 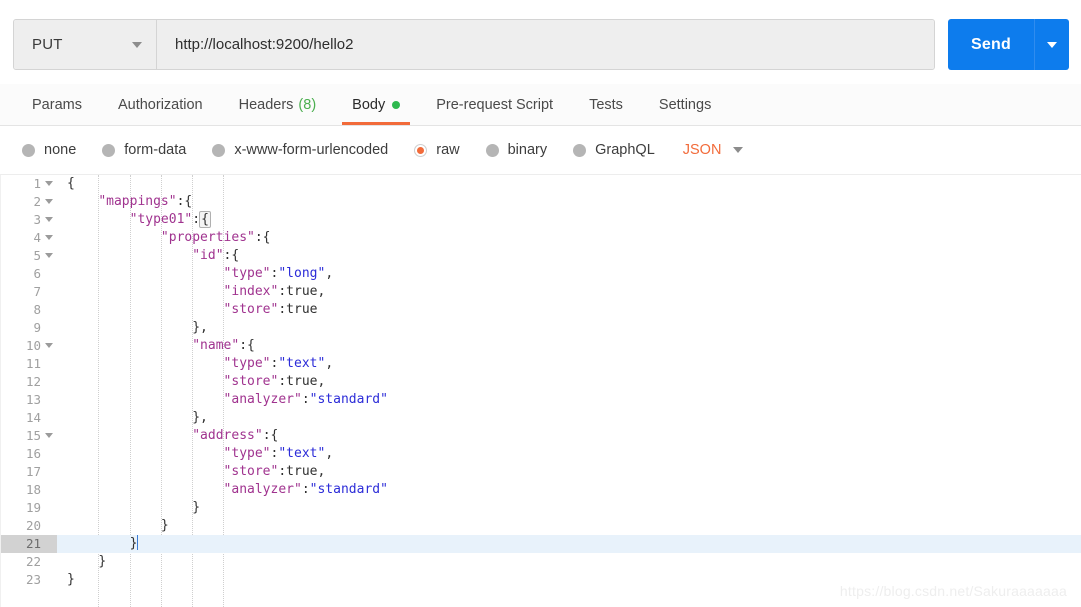 I want to click on line-number: 14, so click(x=33, y=417).